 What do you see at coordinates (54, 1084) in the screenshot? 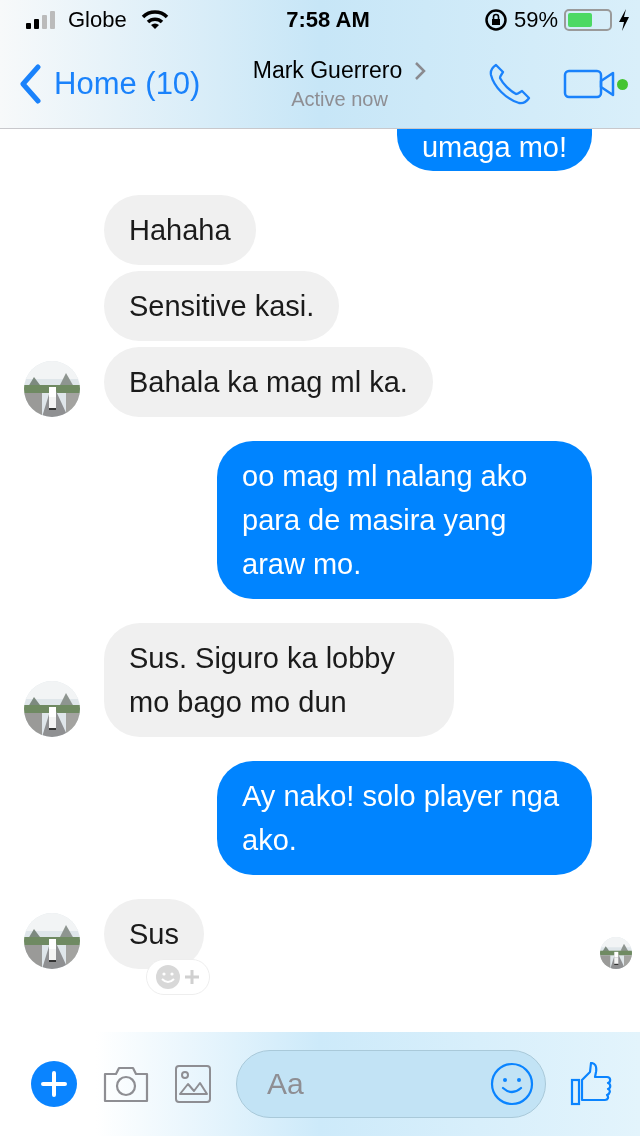
I see `add-button` at bounding box center [54, 1084].